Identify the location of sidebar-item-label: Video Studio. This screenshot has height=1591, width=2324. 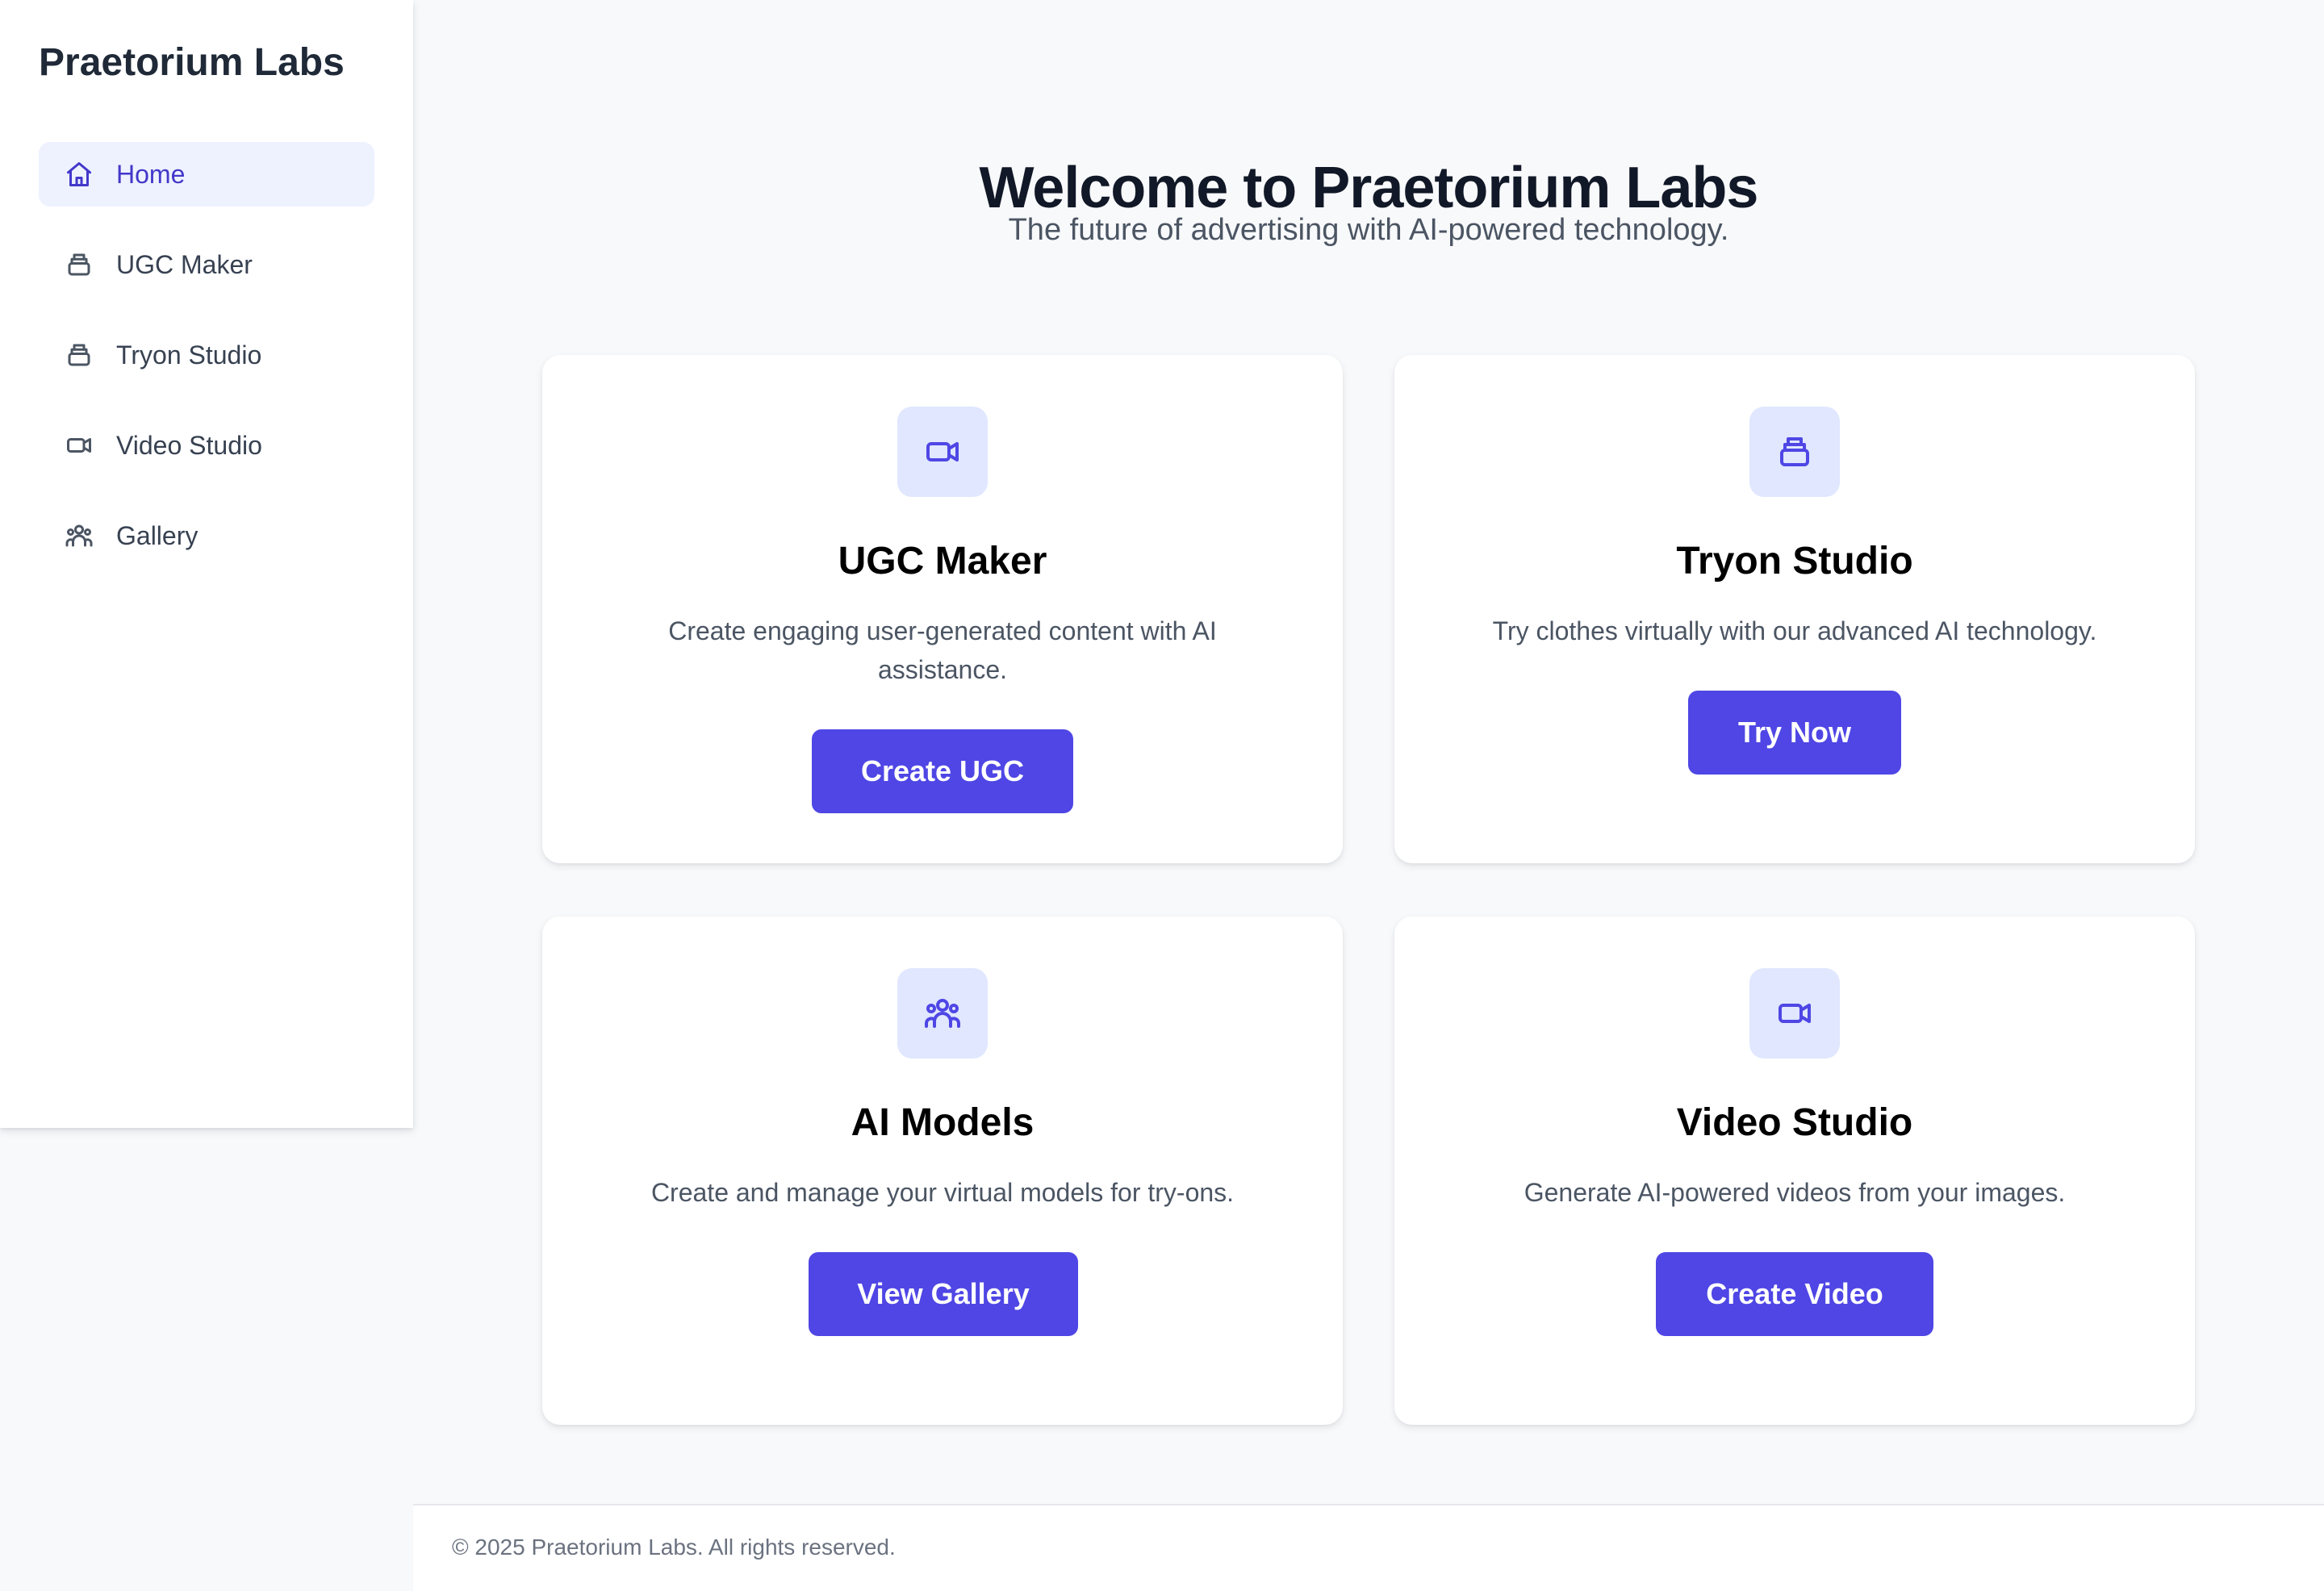
(189, 445).